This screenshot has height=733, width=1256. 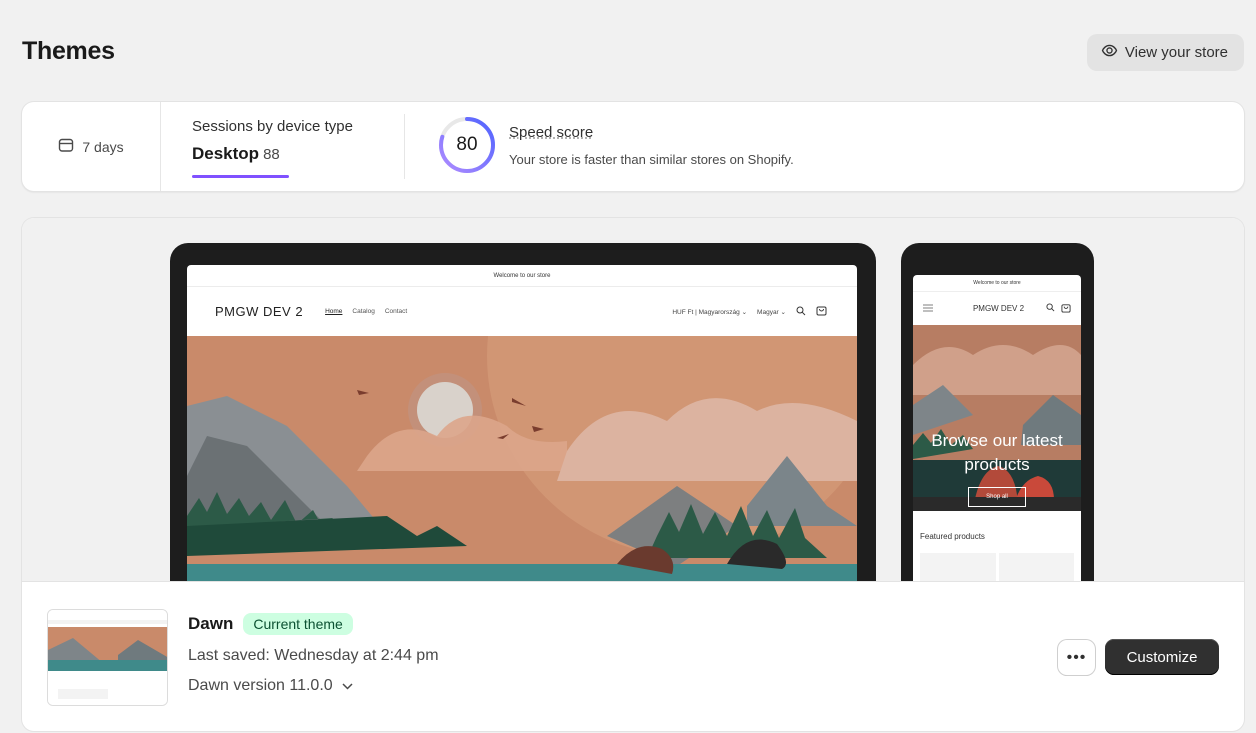 I want to click on sessions-label: Sessions by device type, so click(x=272, y=126).